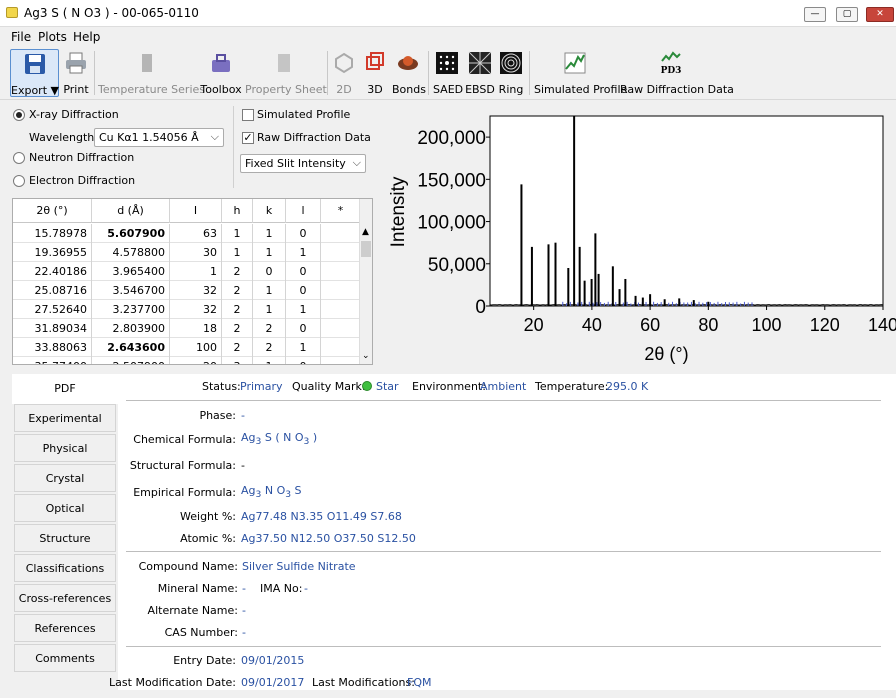 This screenshot has height=698, width=896. Describe the element at coordinates (529, 73) in the screenshot. I see `toolbar-separator` at that location.